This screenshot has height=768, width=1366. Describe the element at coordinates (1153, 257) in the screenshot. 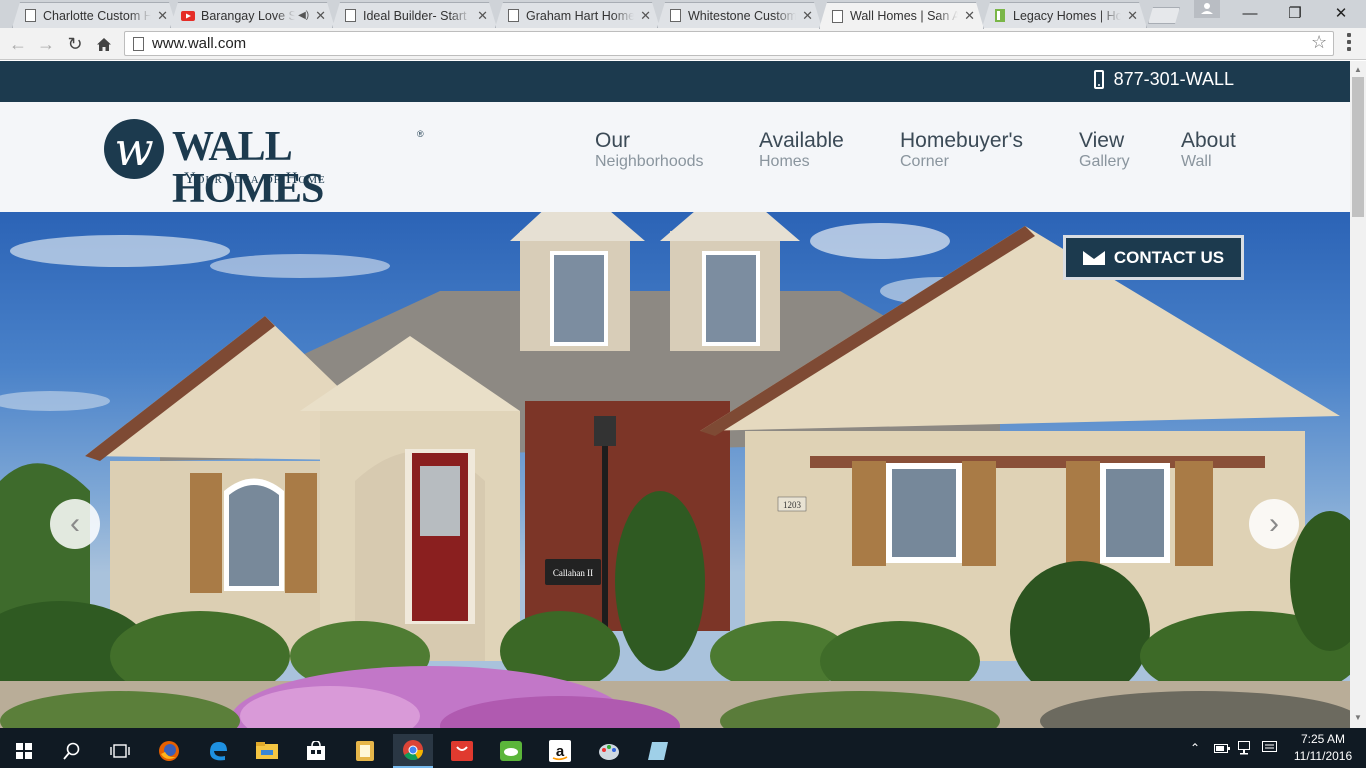

I see `contact-us-button: CONTACT US` at that location.